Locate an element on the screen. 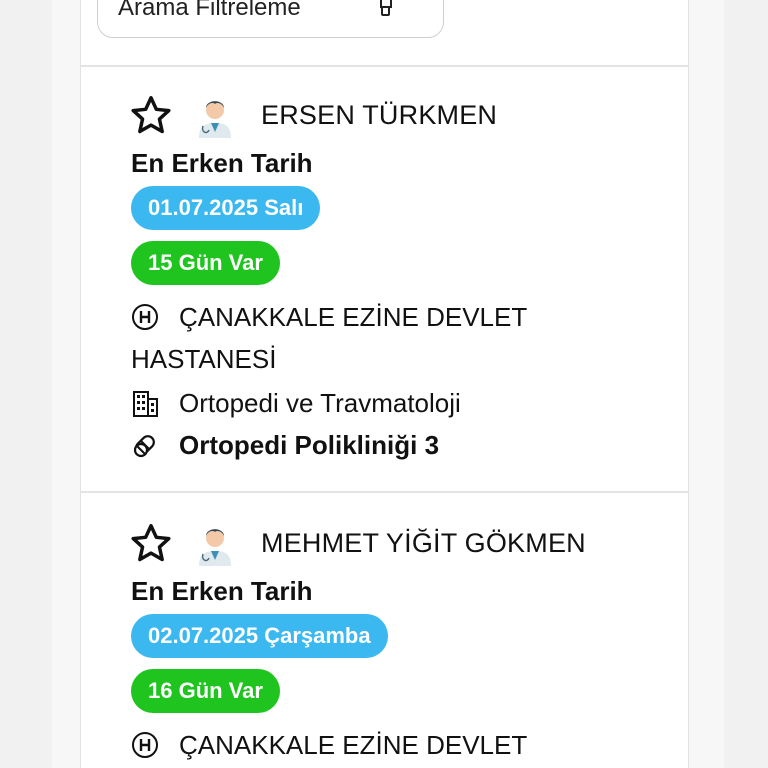 Image resolution: width=768 pixels, height=768 pixels. department-name: Ortopedi ve Travmatoloji is located at coordinates (320, 403).